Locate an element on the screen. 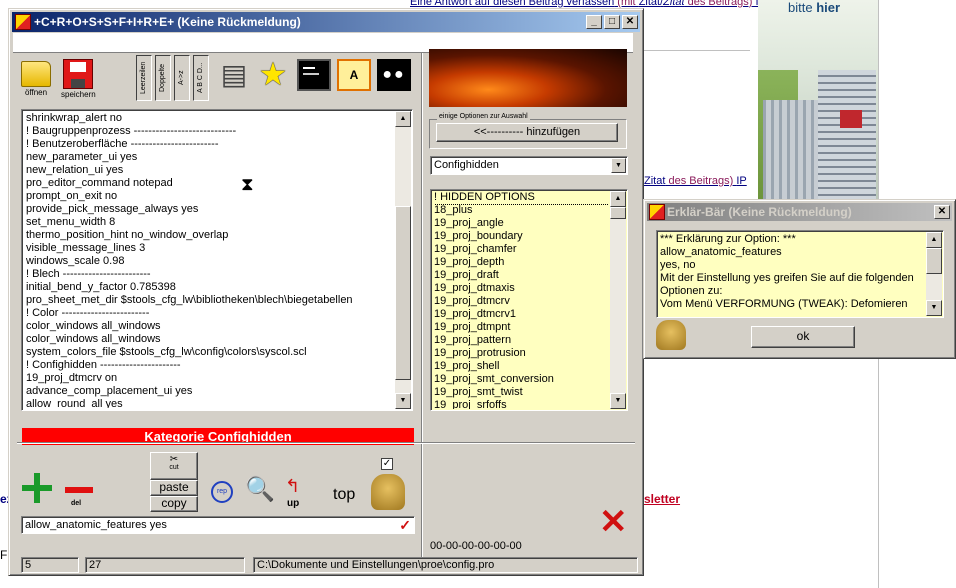 Image resolution: width=956 pixels, height=588 pixels. config-line: ! Confighidden ---------------------- is located at coordinates (210, 365).